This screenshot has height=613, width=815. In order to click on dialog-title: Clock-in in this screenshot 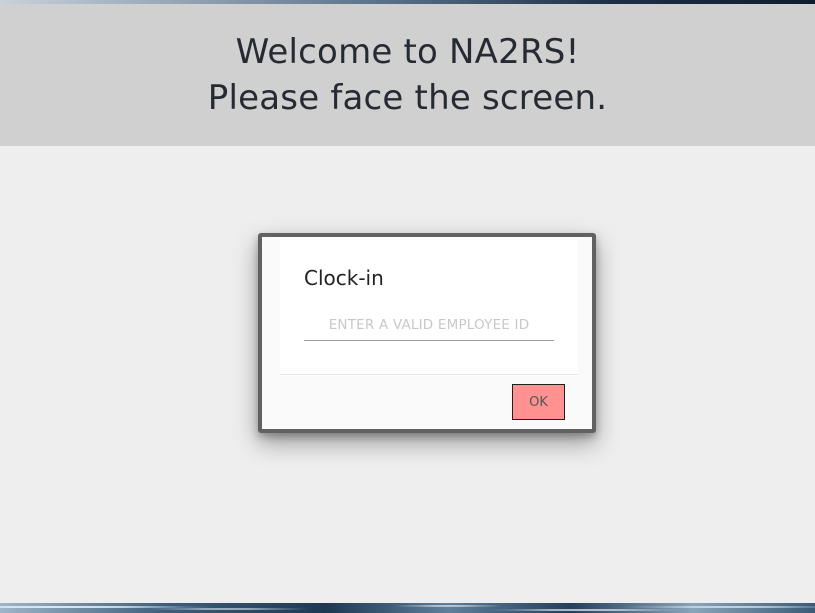, I will do `click(344, 278)`.